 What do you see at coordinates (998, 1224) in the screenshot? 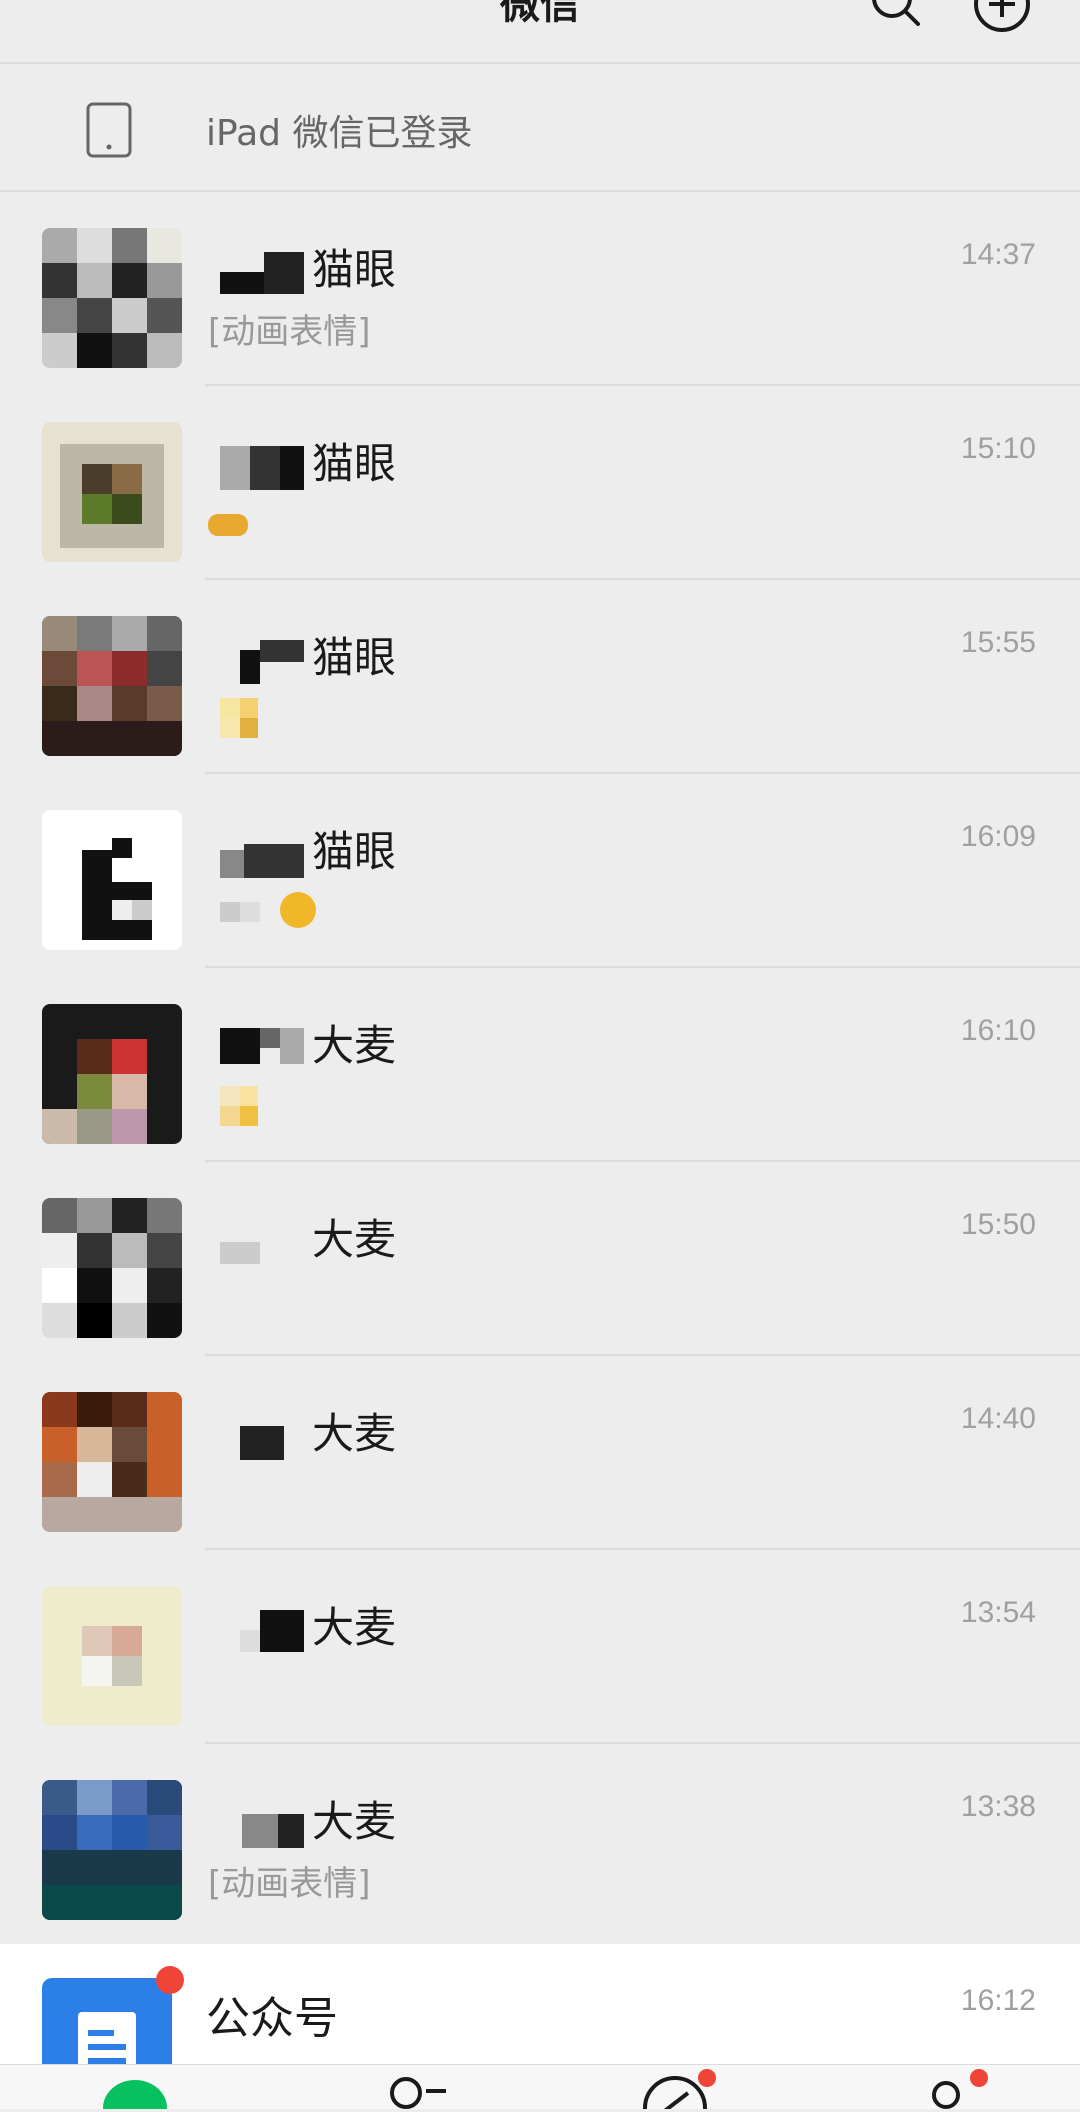
I see `chat-time: 15:50` at bounding box center [998, 1224].